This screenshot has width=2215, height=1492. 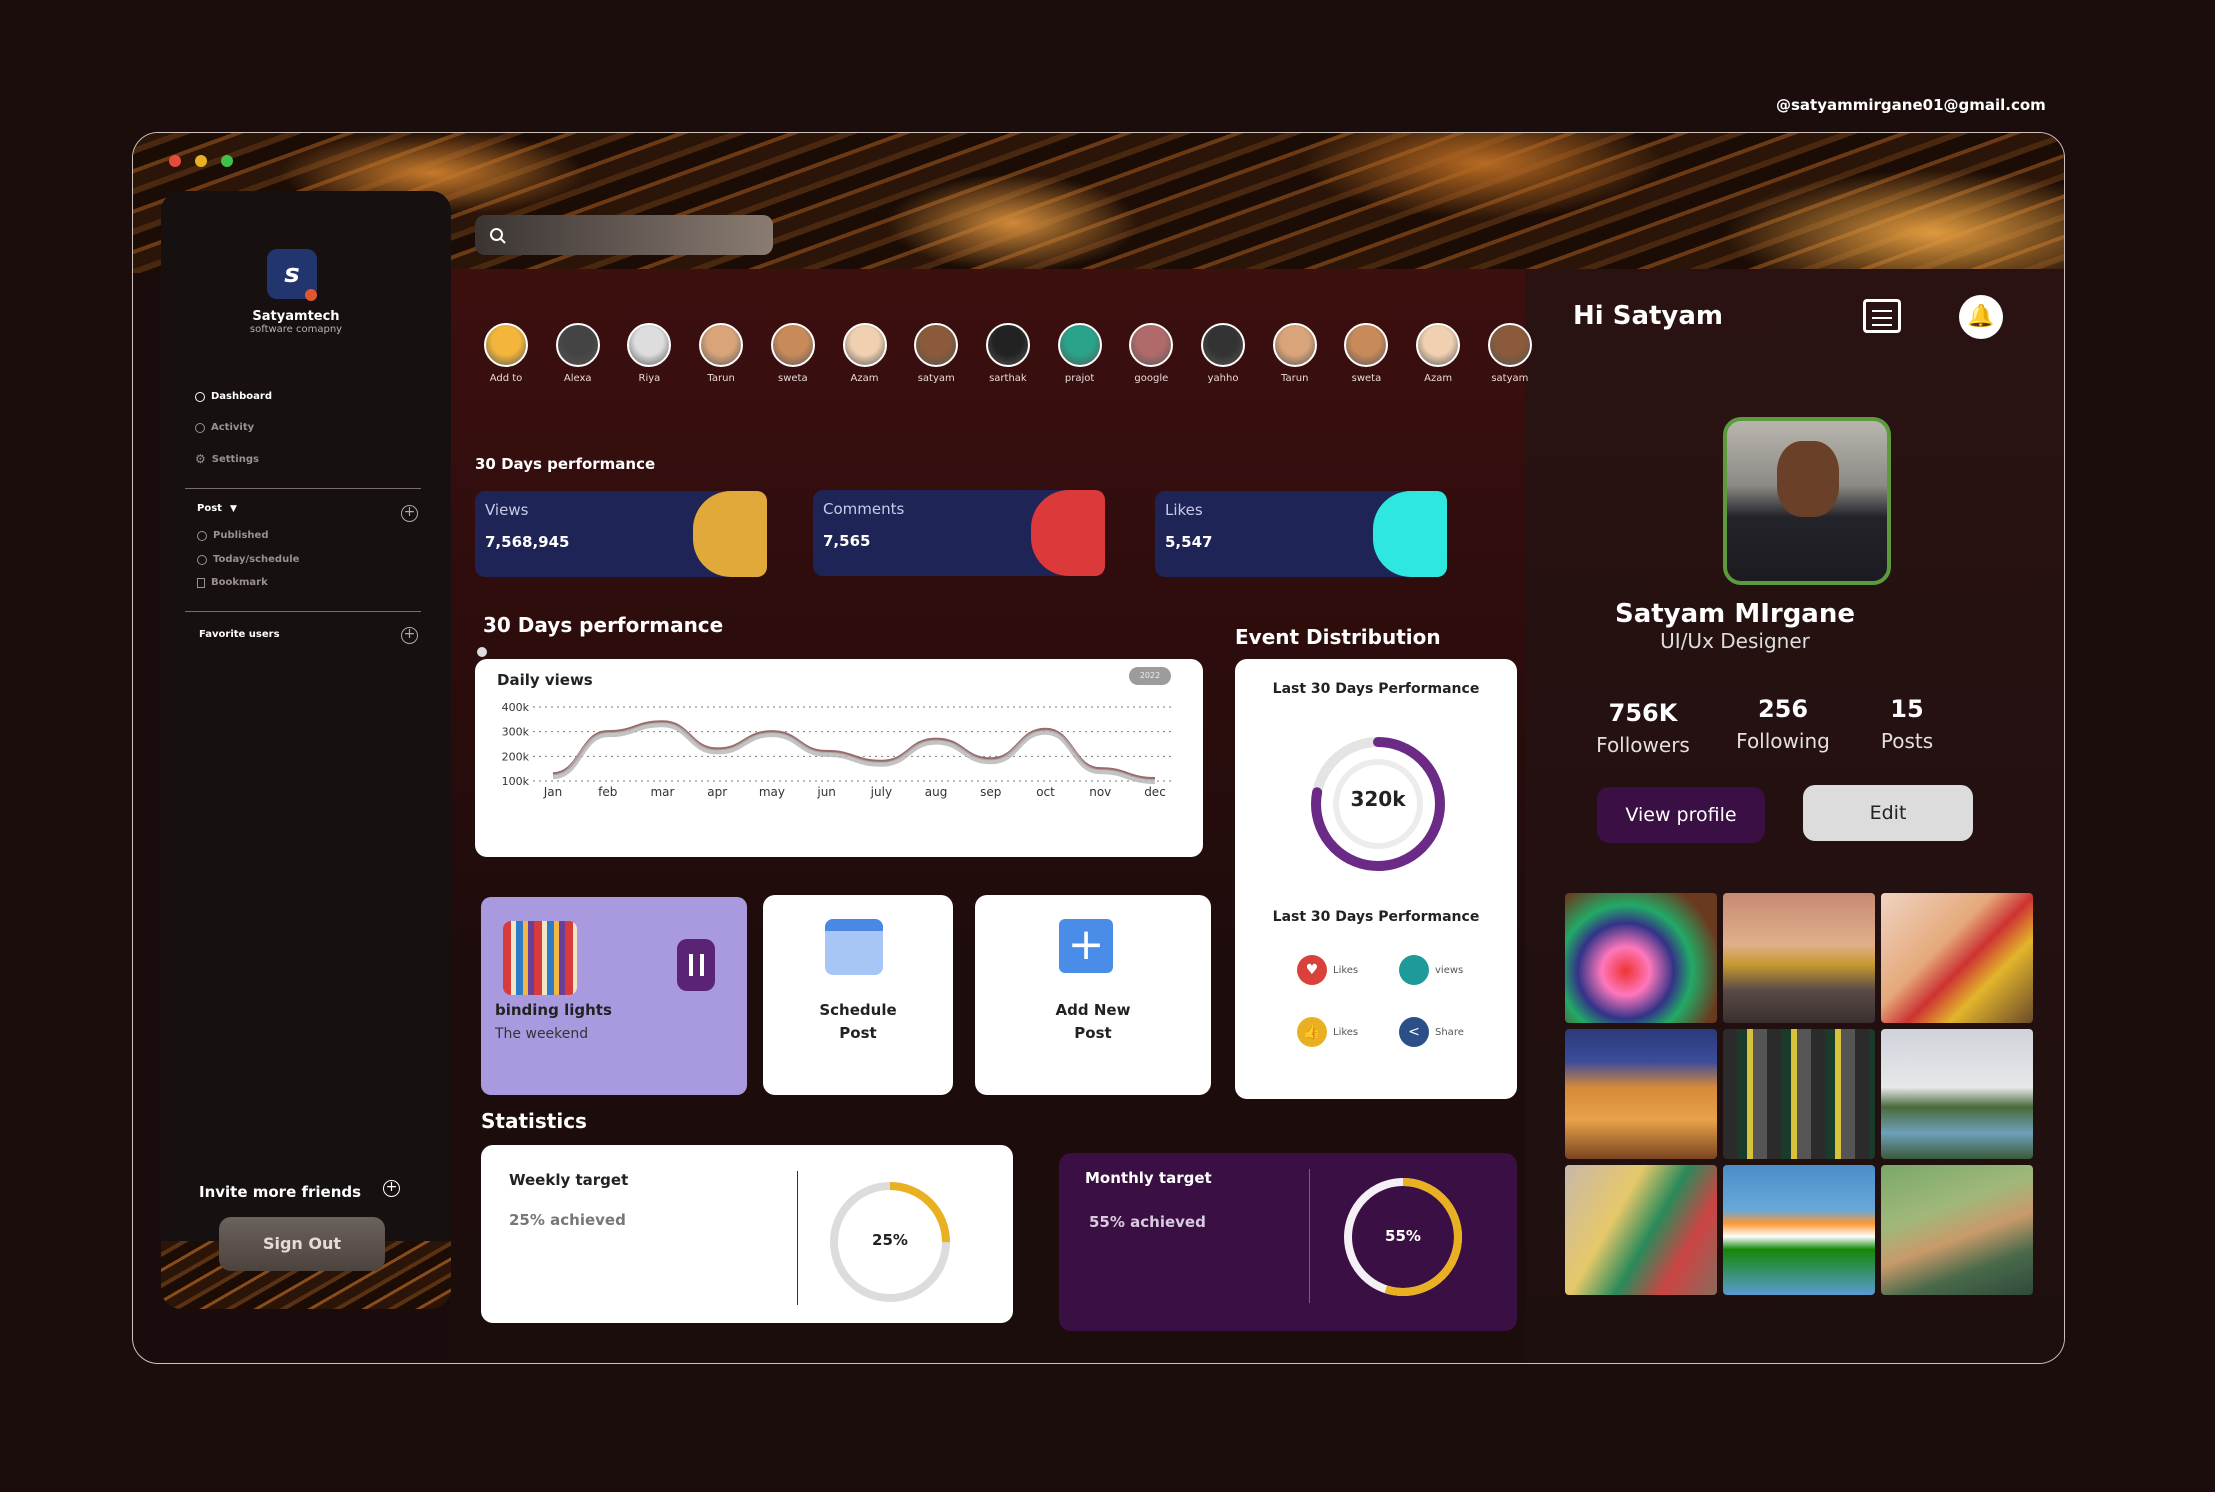 What do you see at coordinates (224, 427) in the screenshot?
I see `nav-activity: Activity` at bounding box center [224, 427].